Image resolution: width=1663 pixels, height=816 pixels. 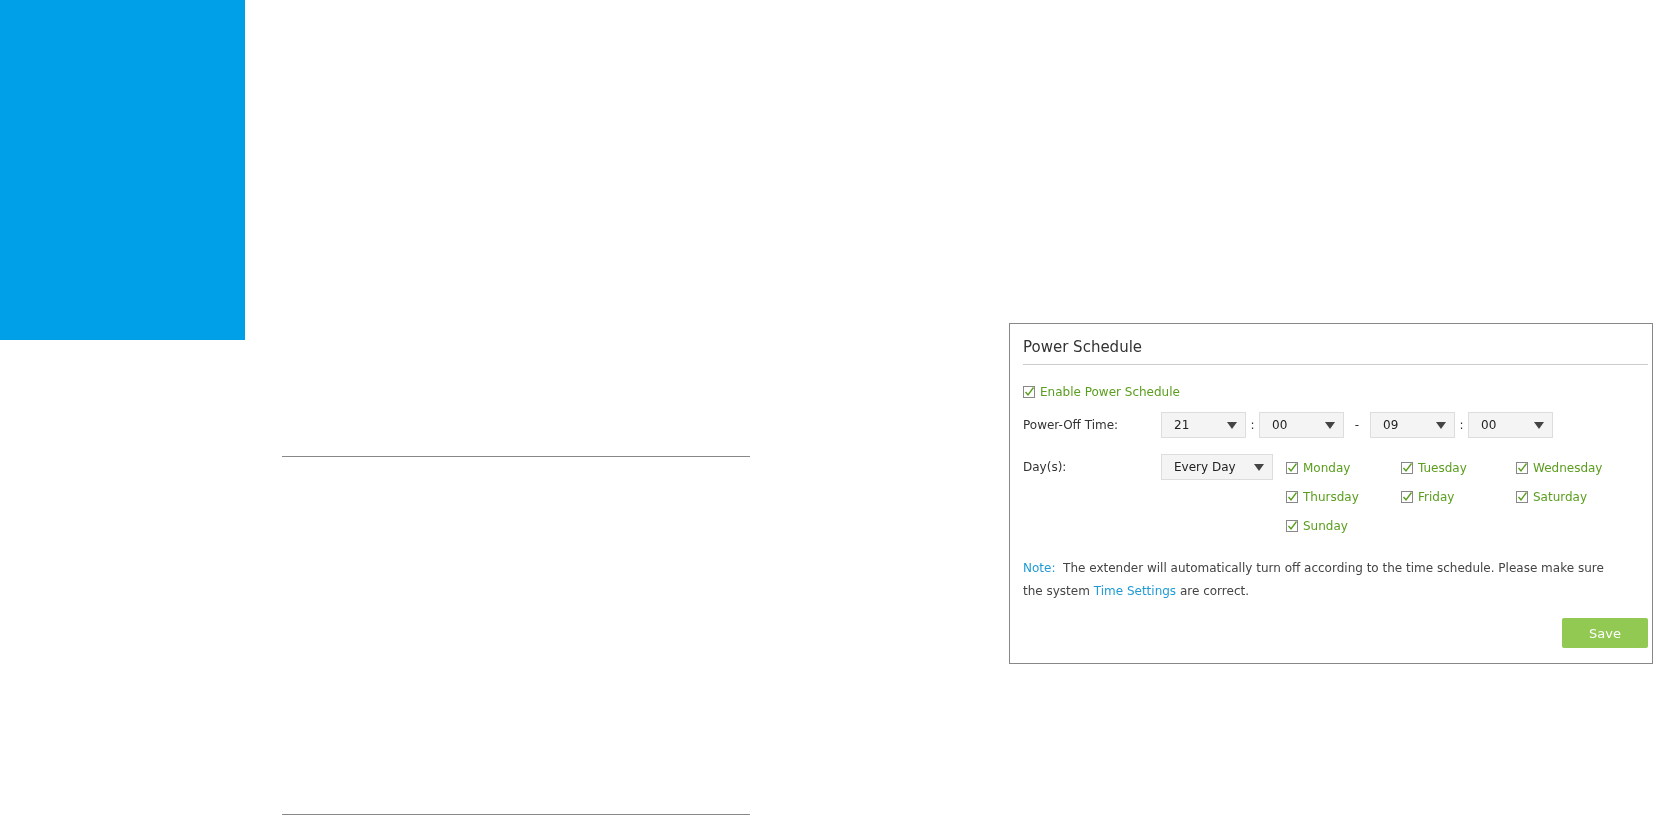 What do you see at coordinates (1327, 468) in the screenshot?
I see `checkbox-label: Monday` at bounding box center [1327, 468].